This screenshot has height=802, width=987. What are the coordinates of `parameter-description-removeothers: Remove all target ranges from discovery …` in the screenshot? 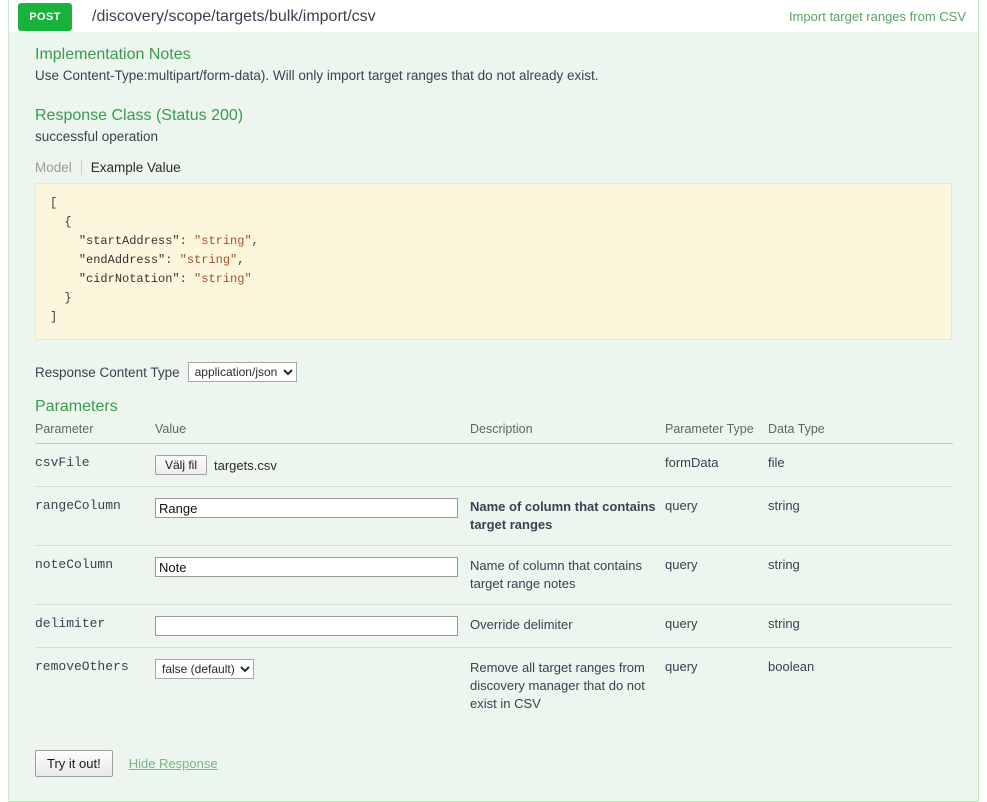 It's located at (557, 685).